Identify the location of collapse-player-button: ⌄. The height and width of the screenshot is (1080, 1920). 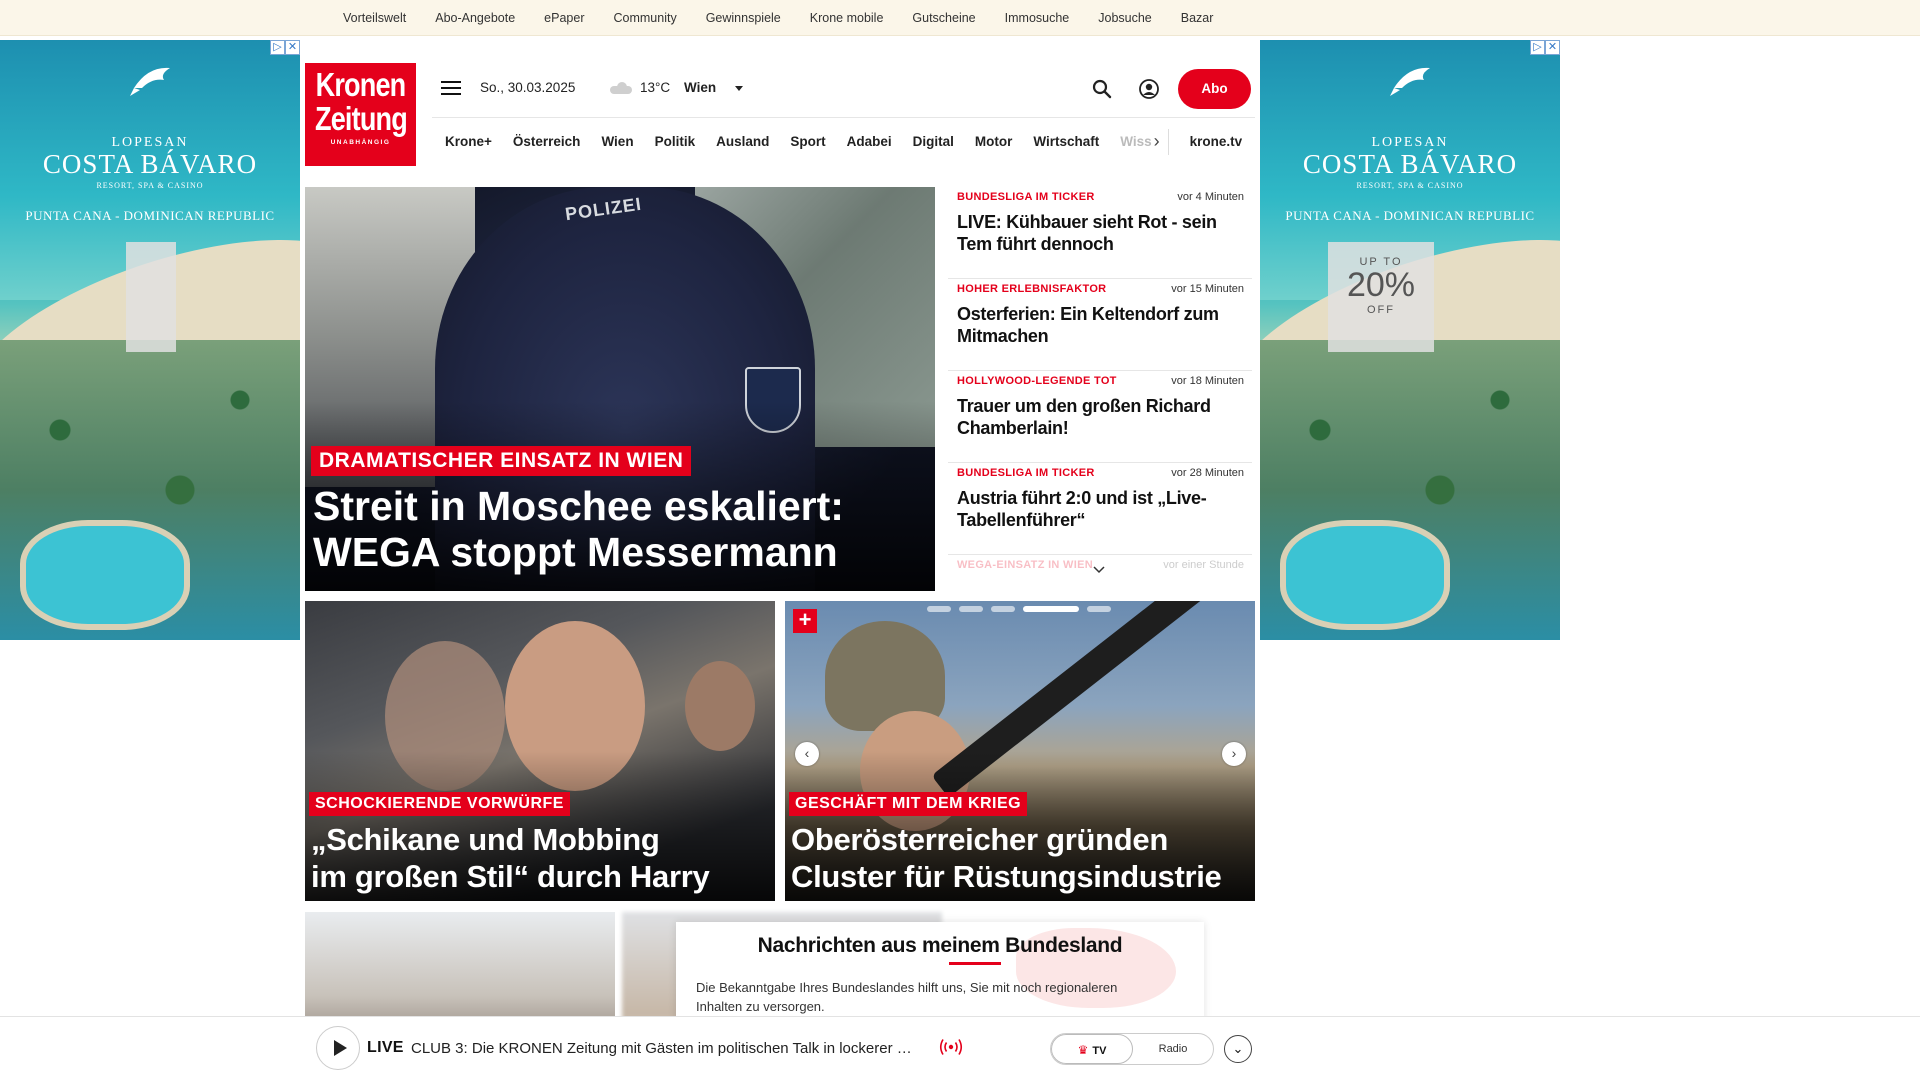
(1238, 1049).